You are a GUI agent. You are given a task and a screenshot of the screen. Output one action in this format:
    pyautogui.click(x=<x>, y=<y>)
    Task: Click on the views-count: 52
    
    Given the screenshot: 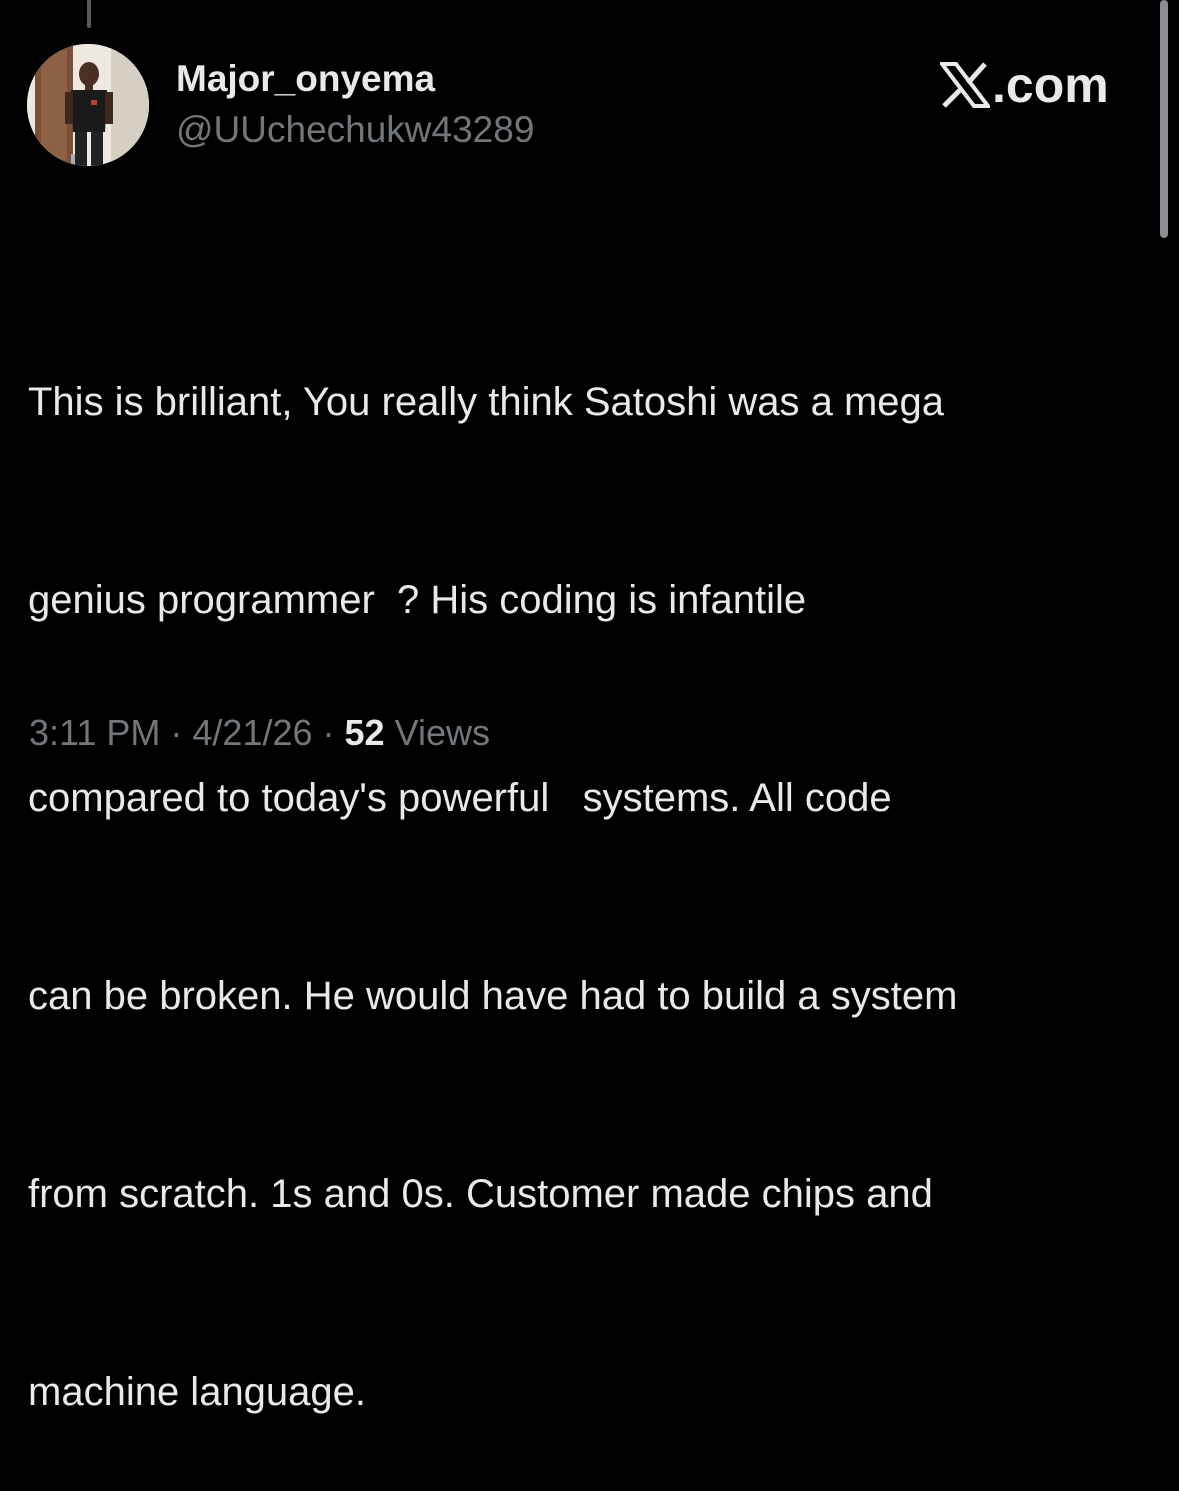 What is the action you would take?
    pyautogui.click(x=365, y=732)
    